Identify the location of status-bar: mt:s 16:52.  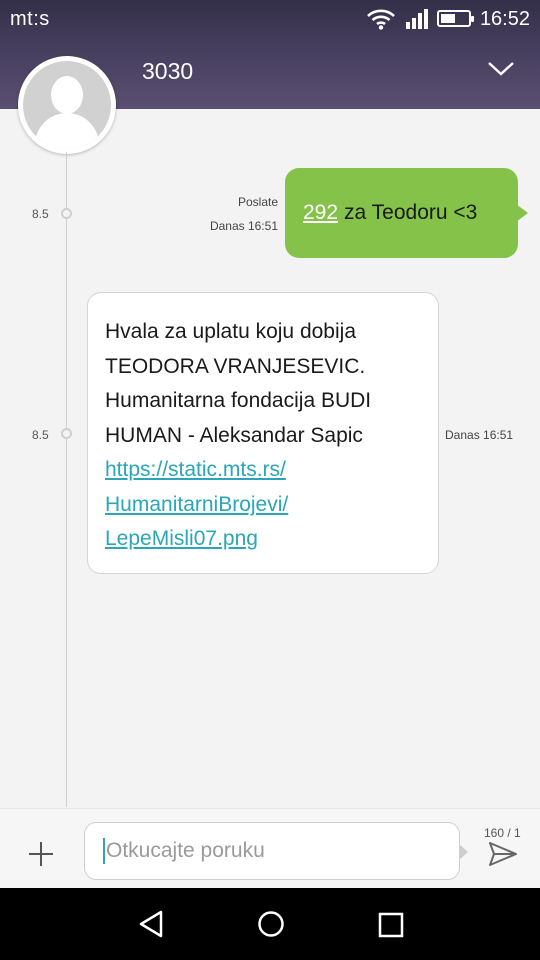
(270, 19).